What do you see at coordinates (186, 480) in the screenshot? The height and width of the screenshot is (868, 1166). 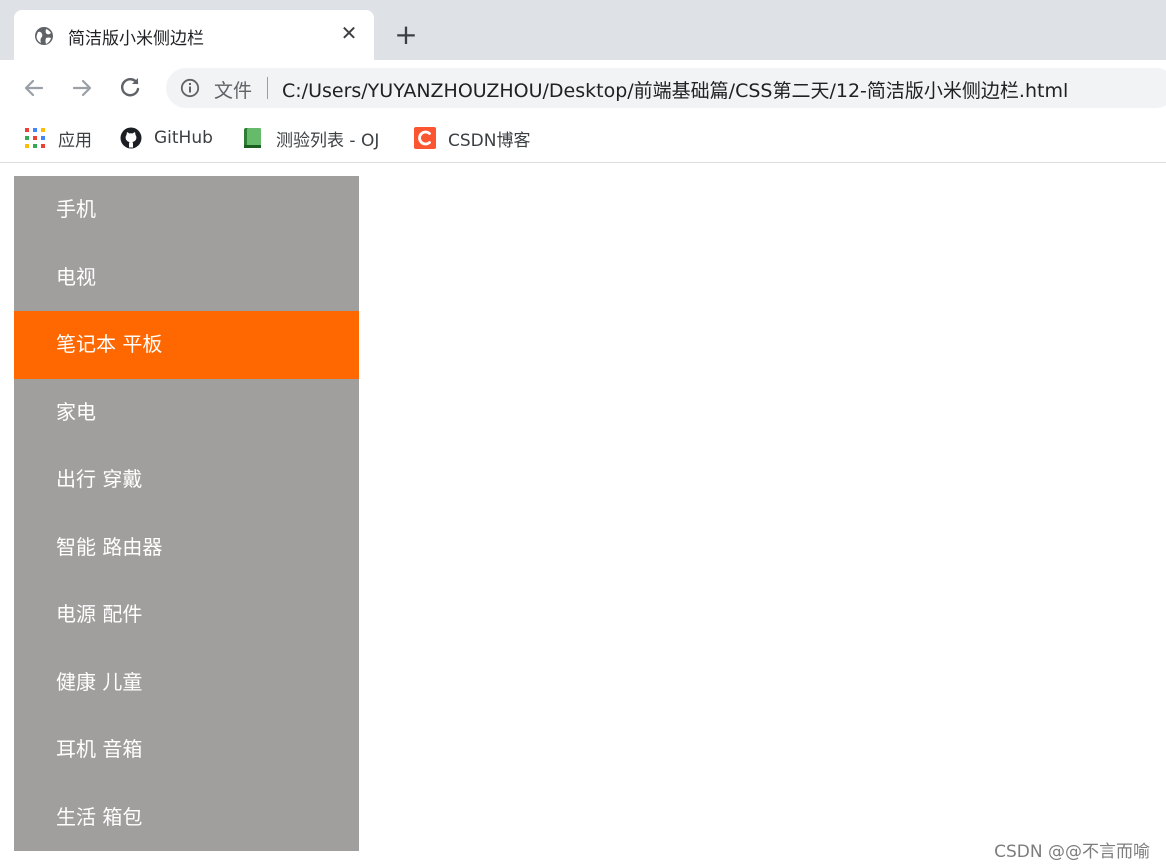 I see `sidebar-item-travel-wearables: 出行 穿戴` at bounding box center [186, 480].